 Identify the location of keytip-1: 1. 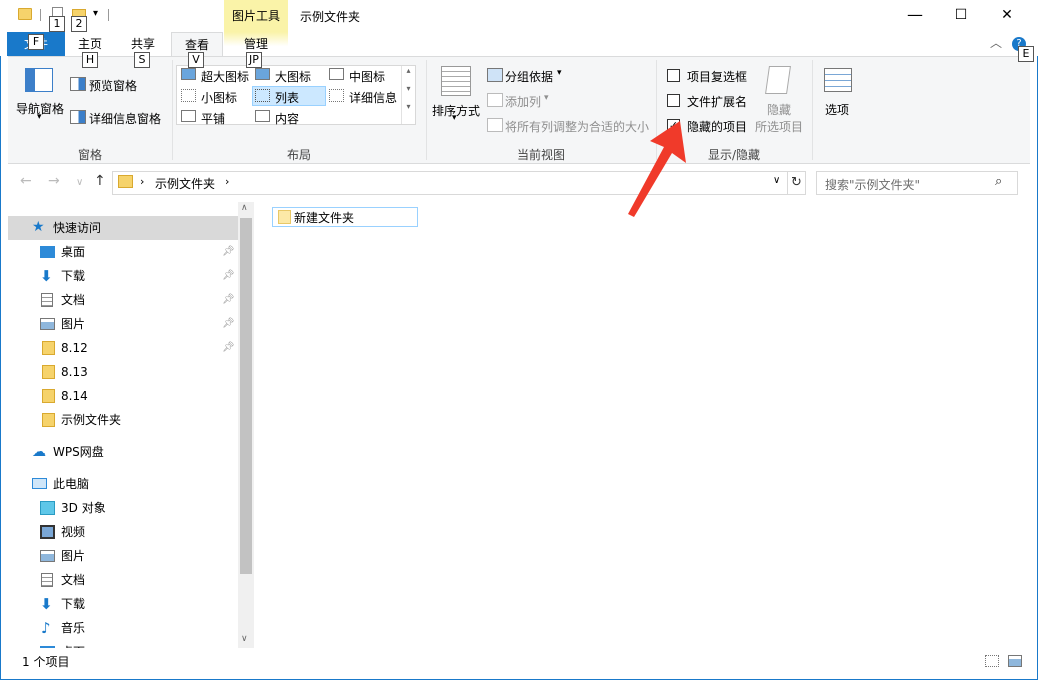
(57, 24).